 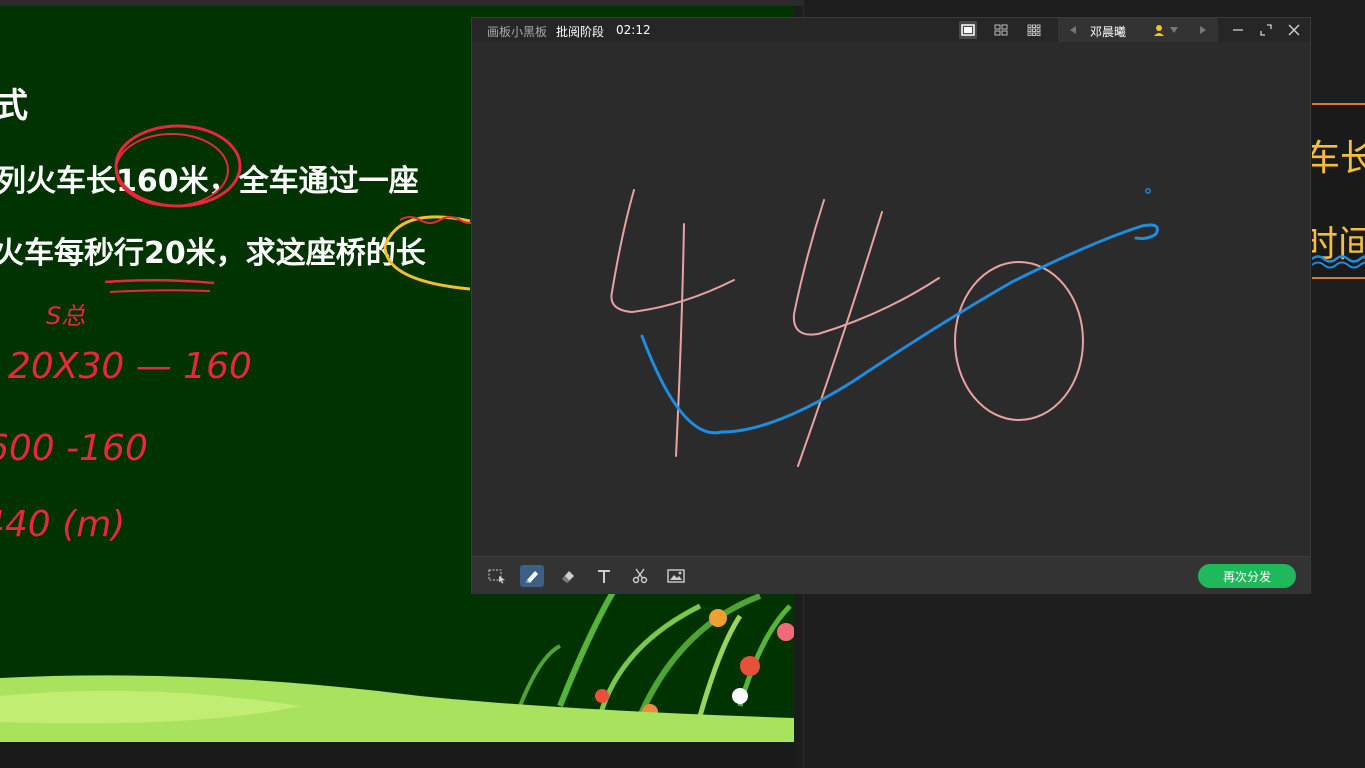 I want to click on side-card-1: 车长, so click(x=1338, y=150).